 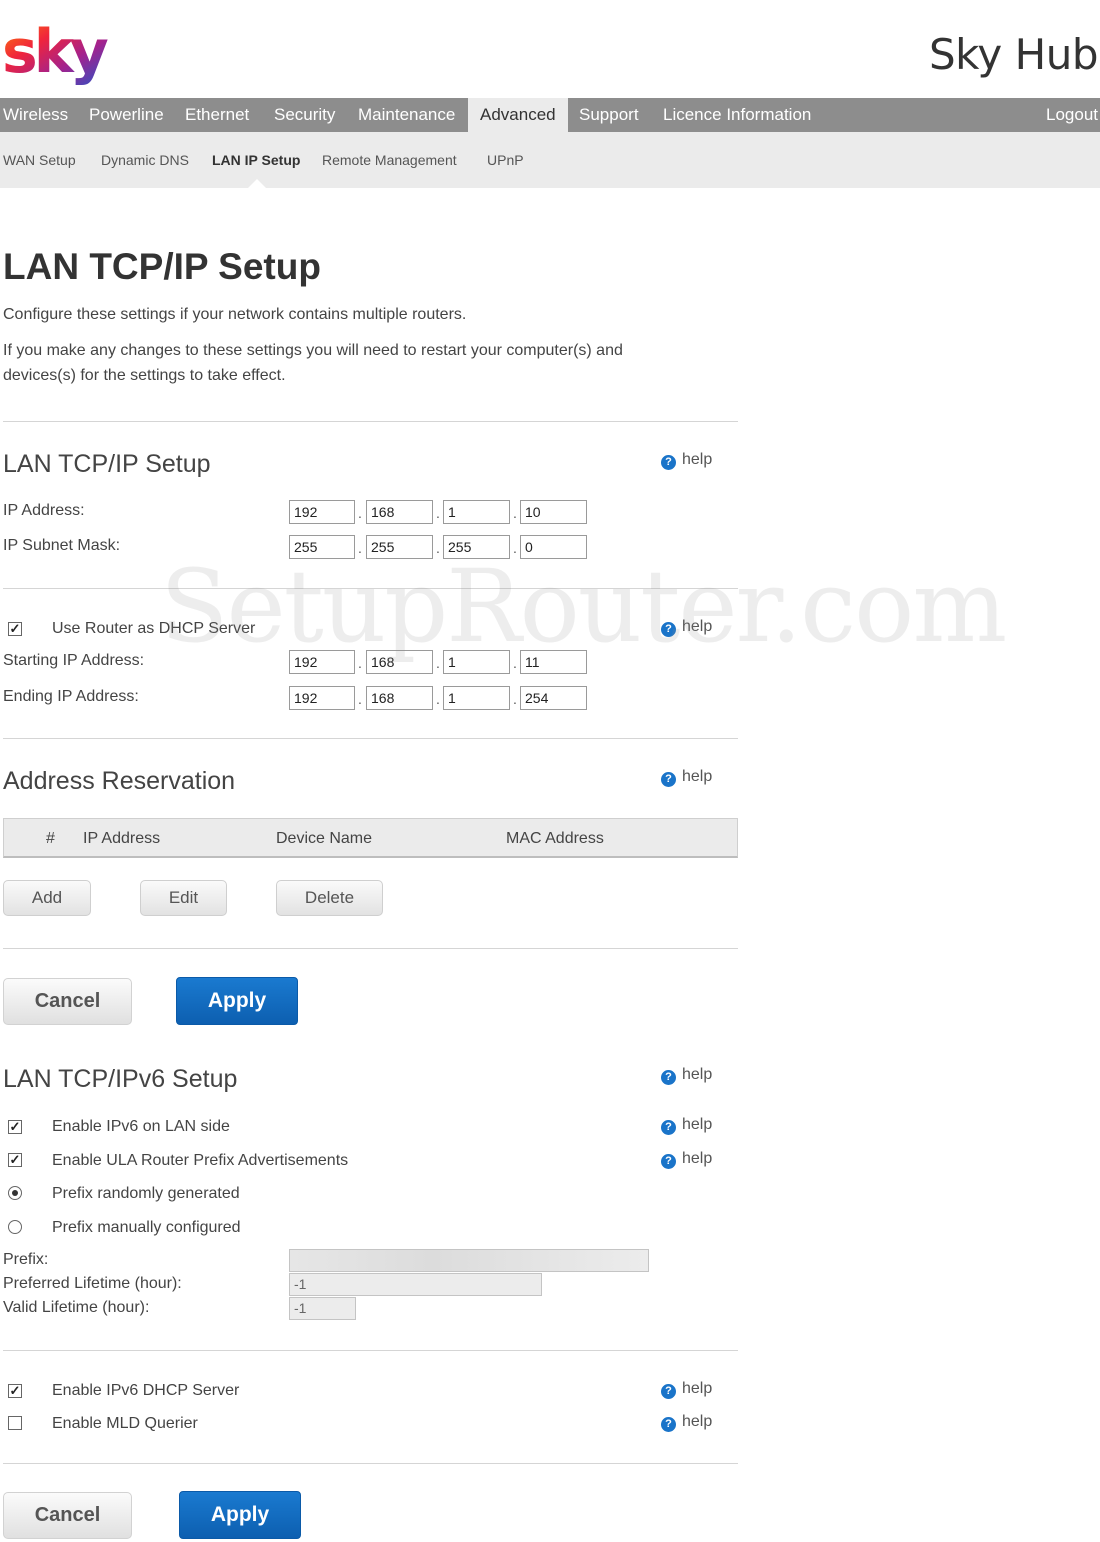 I want to click on page-title: LAN TCP/IP Setup, so click(x=162, y=266).